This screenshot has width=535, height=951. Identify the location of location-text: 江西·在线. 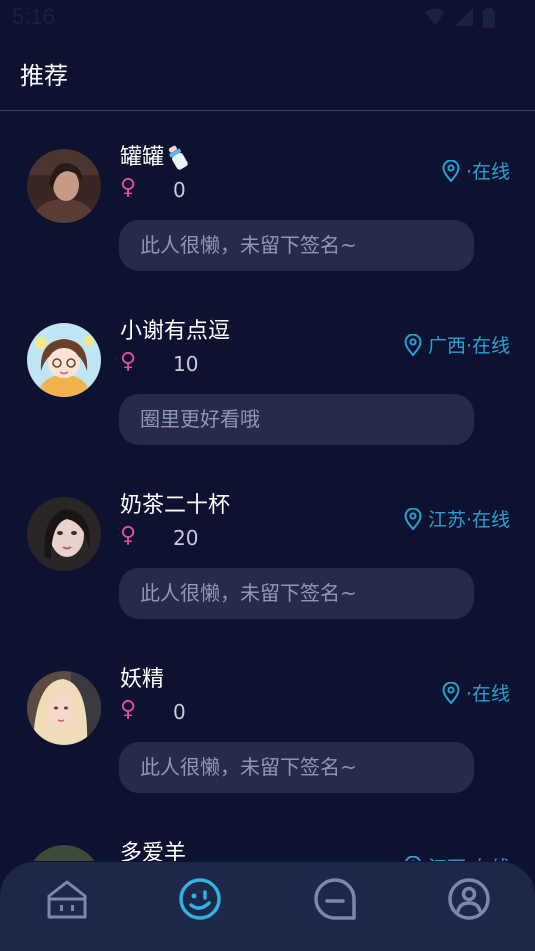
(469, 857).